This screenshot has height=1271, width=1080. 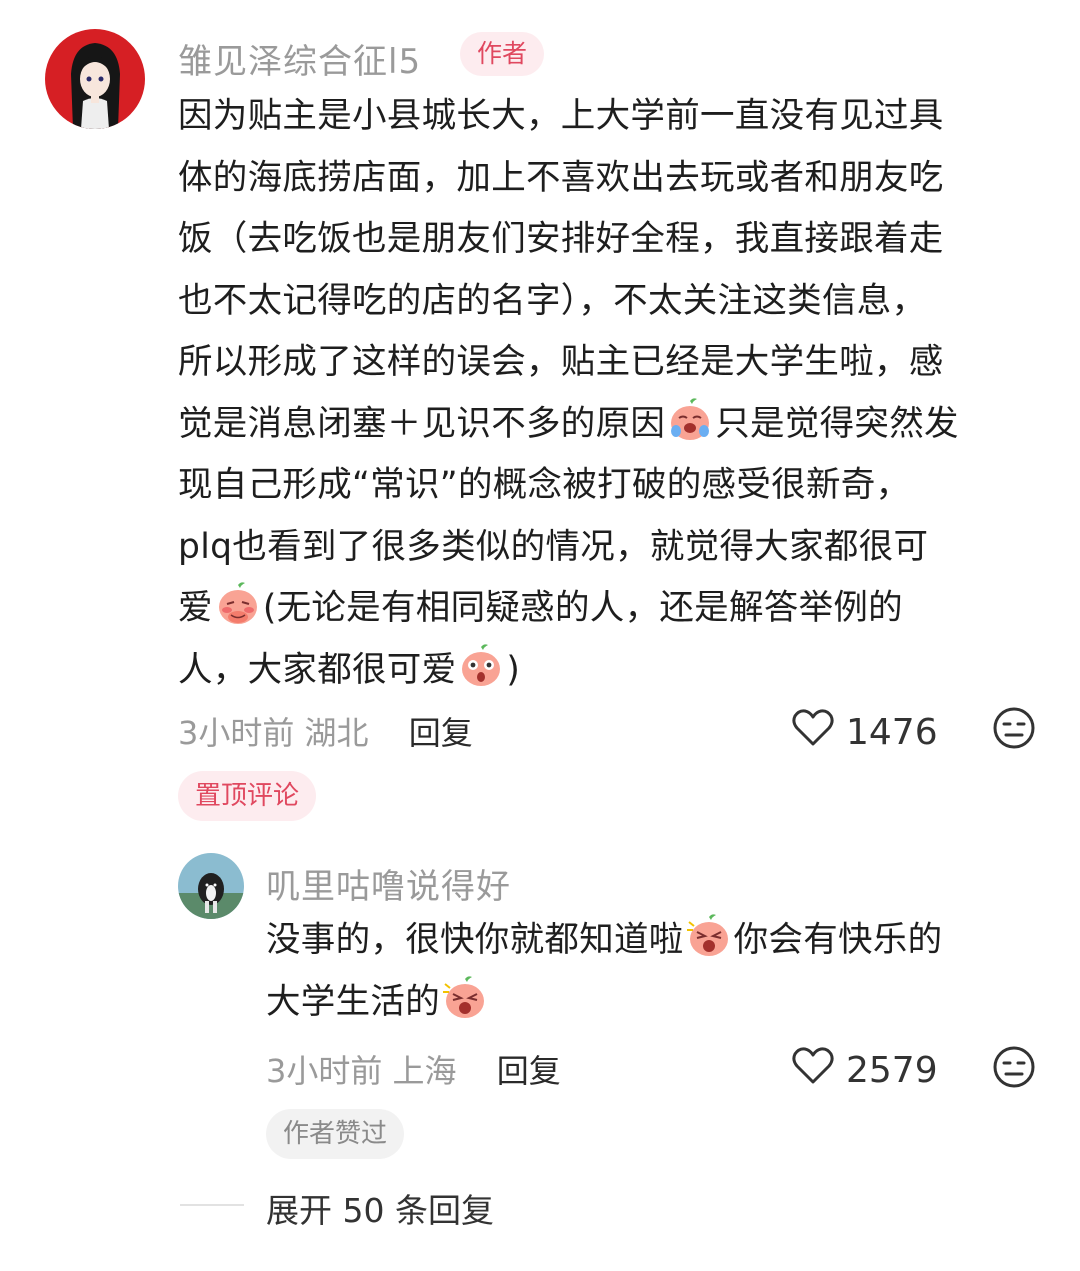 What do you see at coordinates (299, 58) in the screenshot?
I see `comment-username: 雏见泽综合征l5` at bounding box center [299, 58].